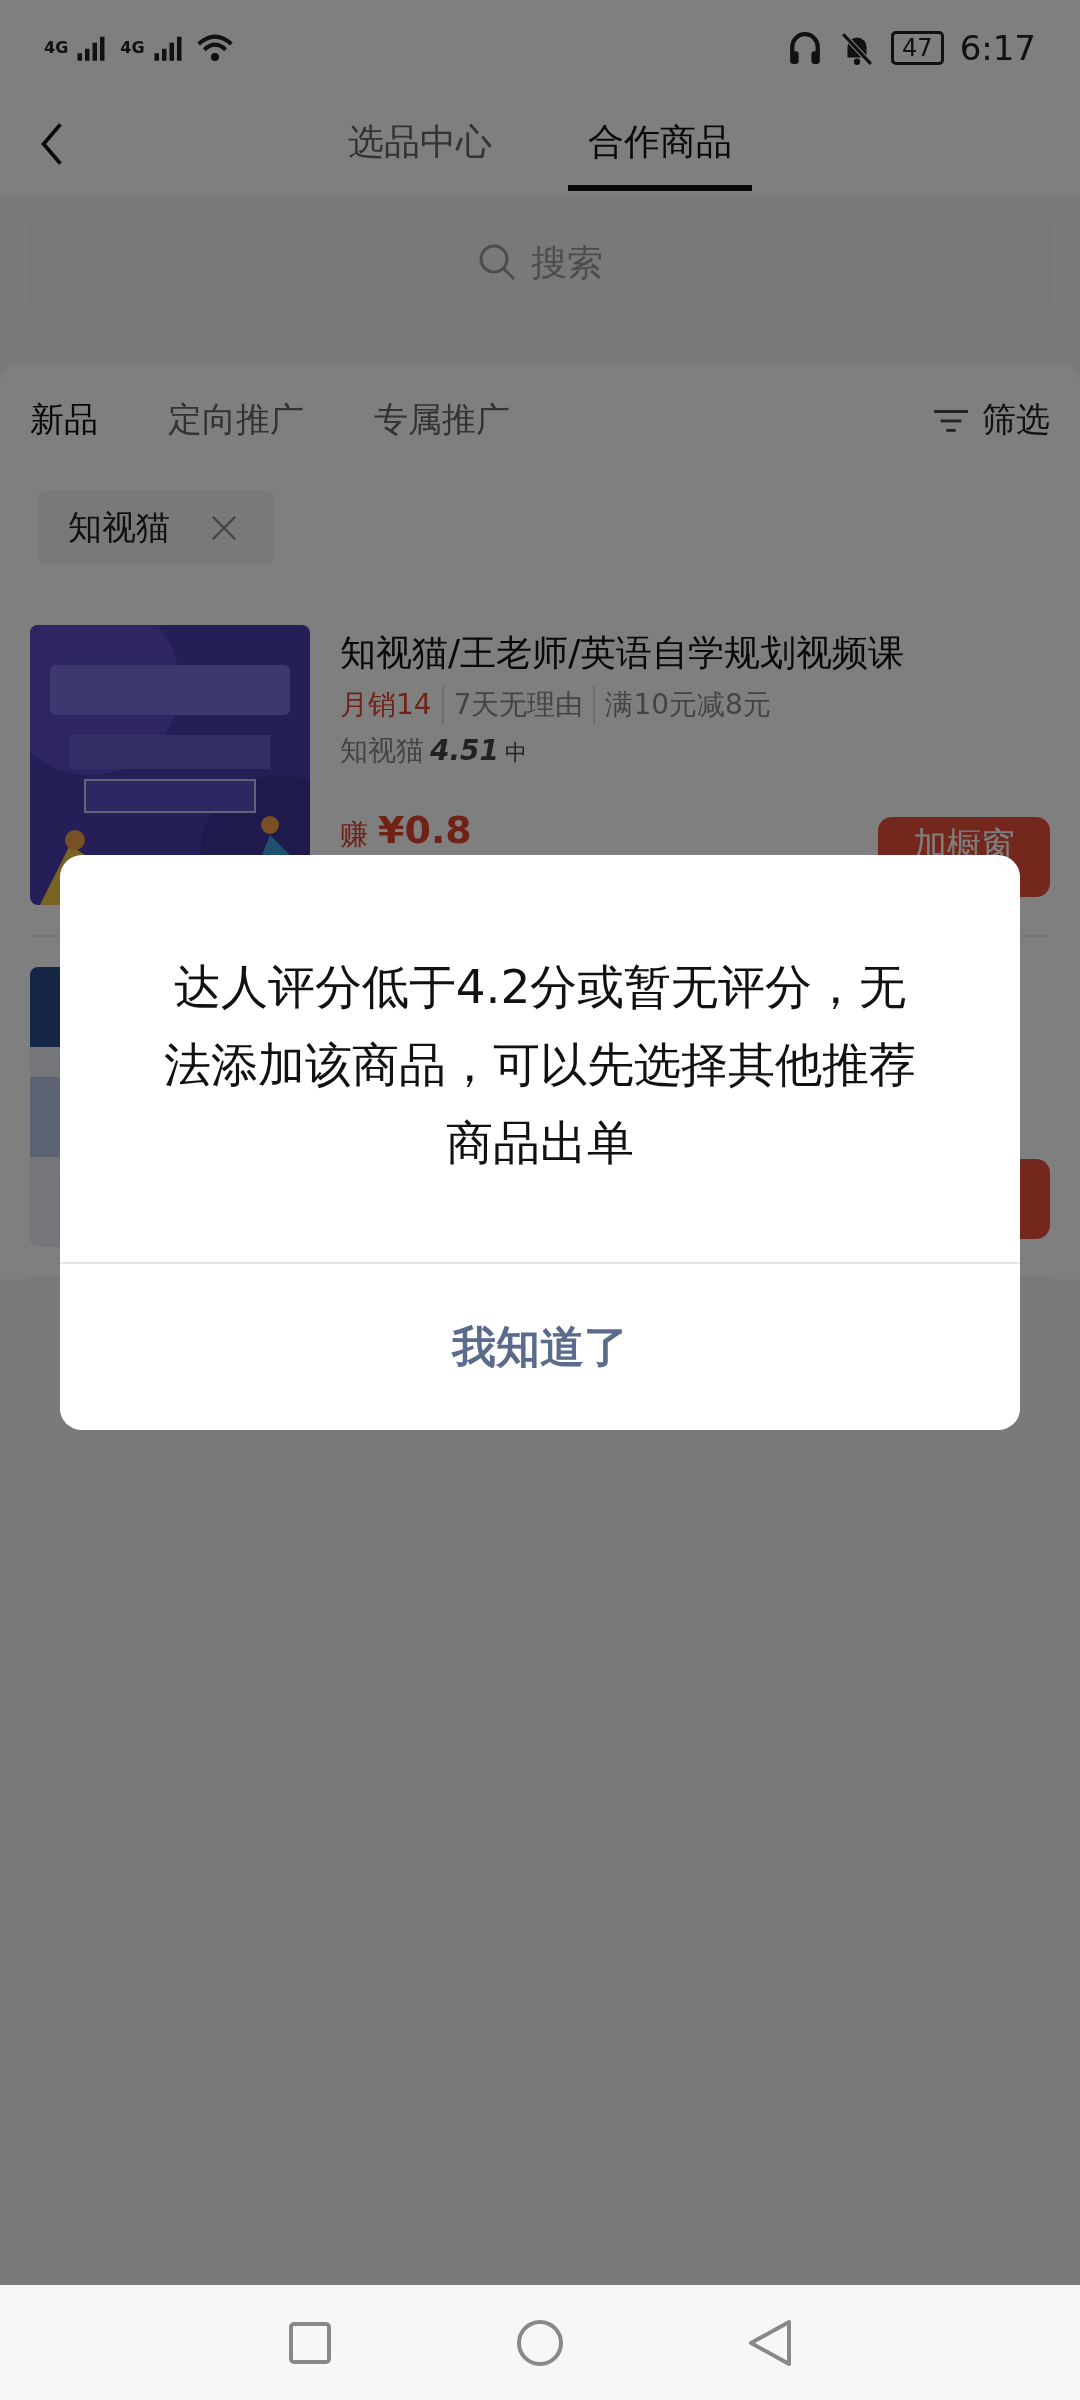  I want to click on header-tab: 合作商品, so click(660, 145).